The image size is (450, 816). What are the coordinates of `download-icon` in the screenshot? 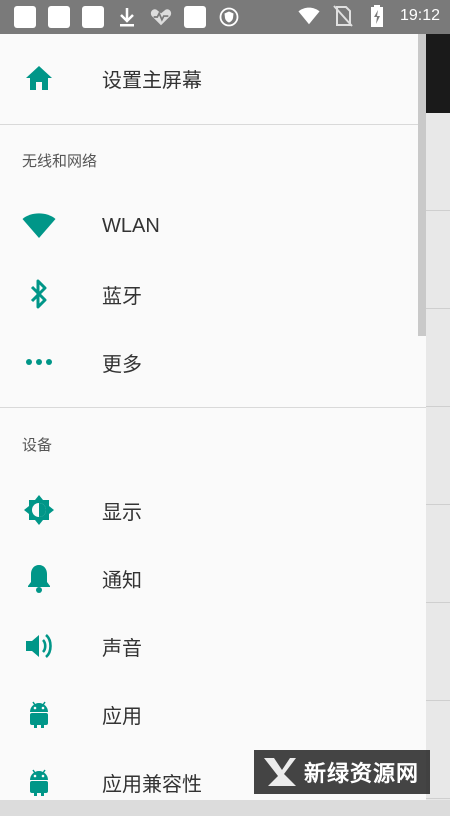 It's located at (127, 17).